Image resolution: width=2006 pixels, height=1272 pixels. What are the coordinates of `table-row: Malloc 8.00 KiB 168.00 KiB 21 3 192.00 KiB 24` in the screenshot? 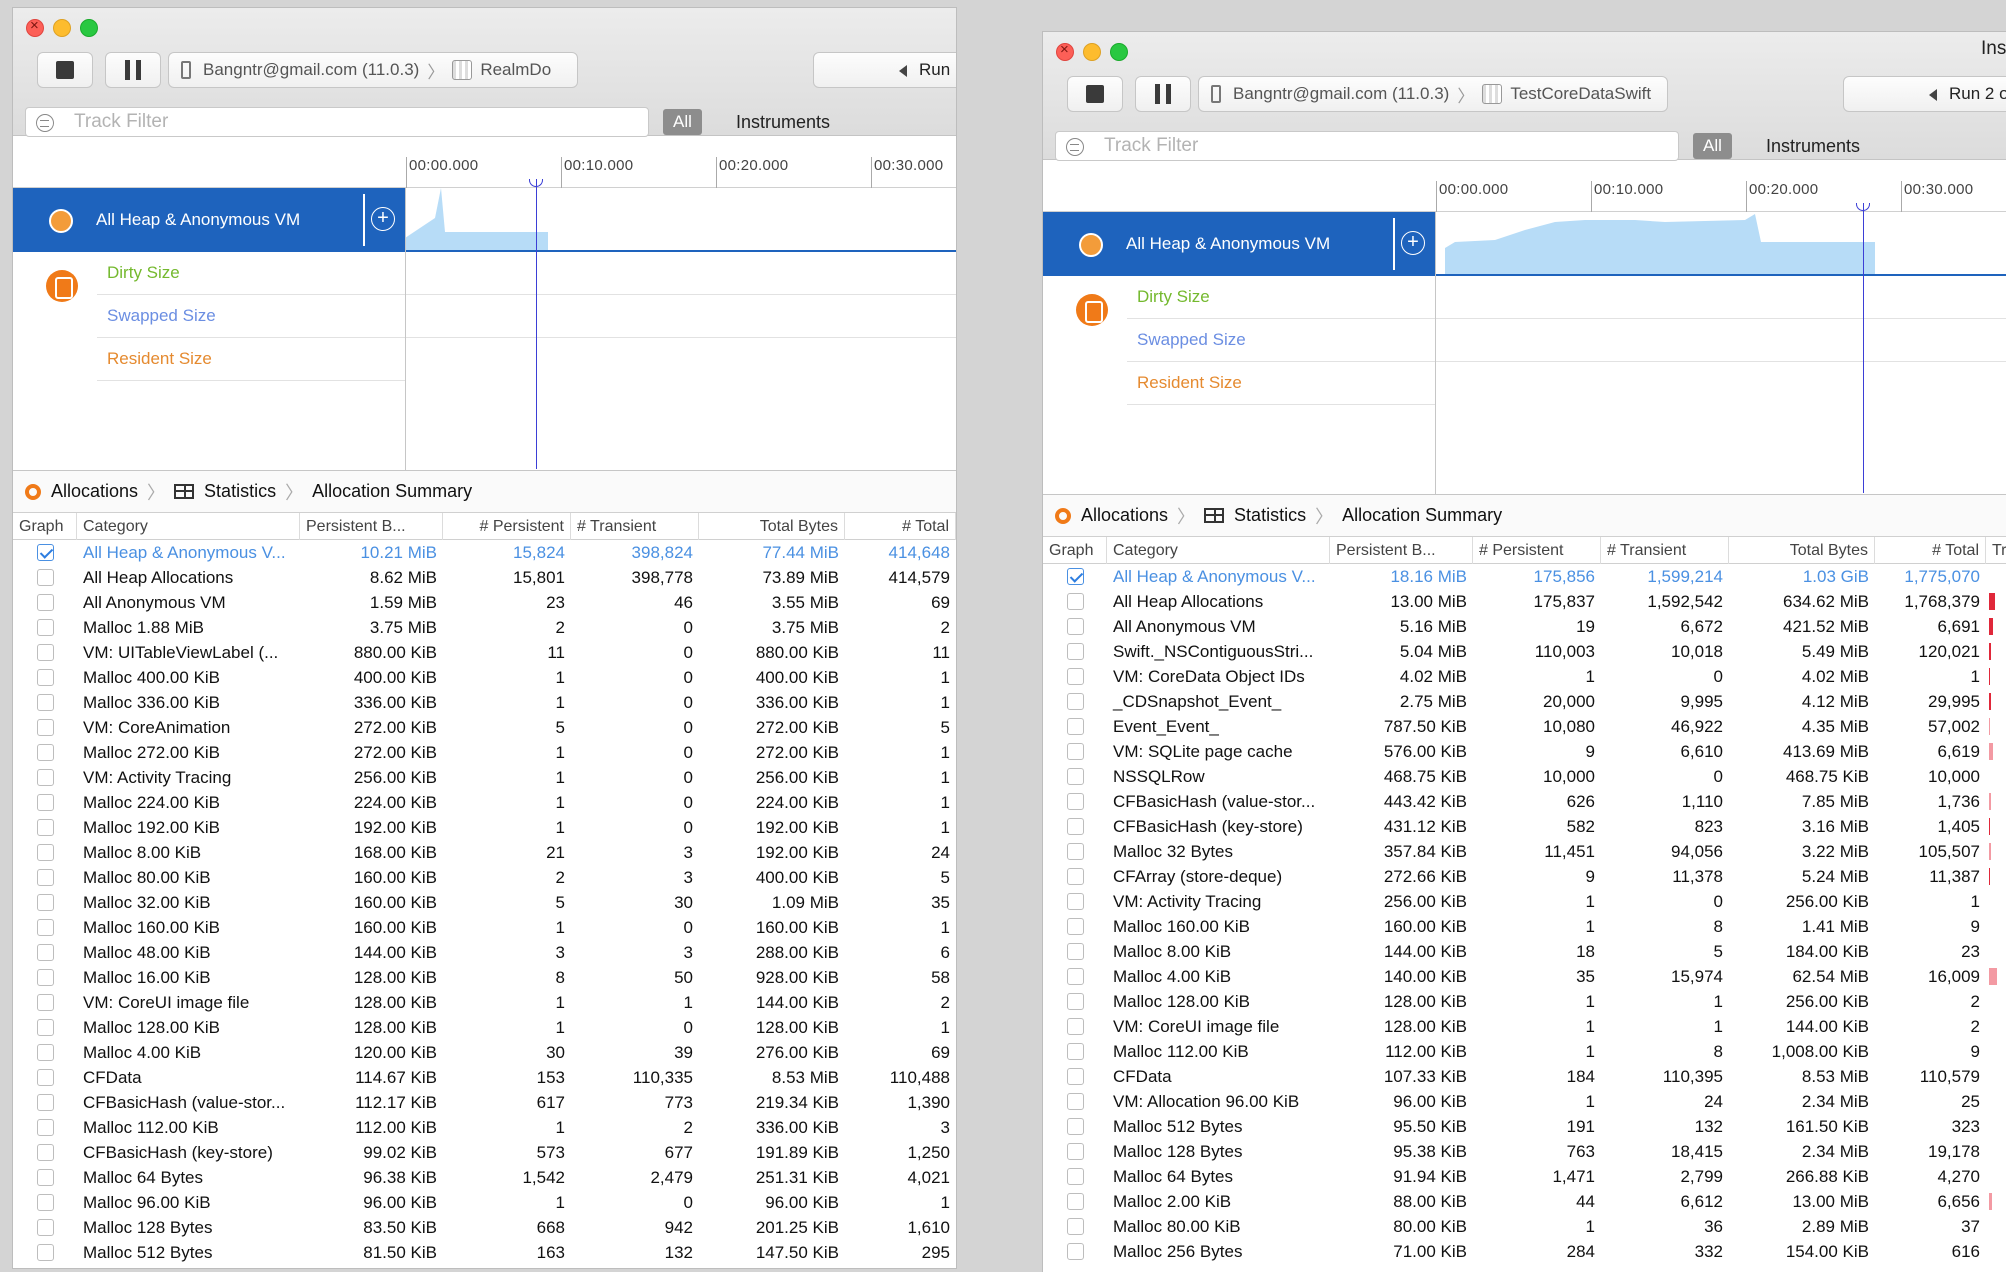 It's located at (484, 852).